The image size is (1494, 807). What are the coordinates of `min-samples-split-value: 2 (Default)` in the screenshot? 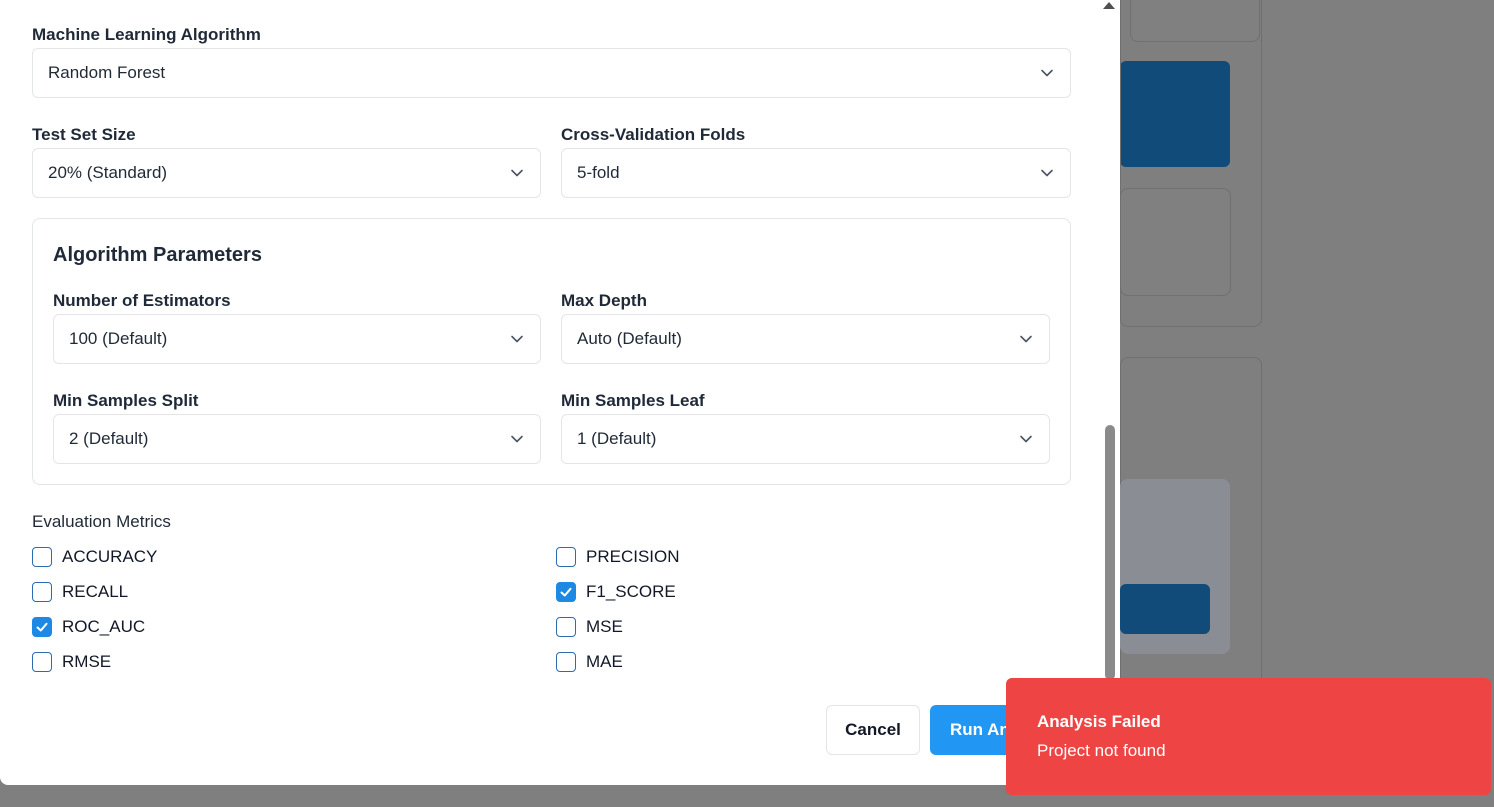 It's located at (109, 438).